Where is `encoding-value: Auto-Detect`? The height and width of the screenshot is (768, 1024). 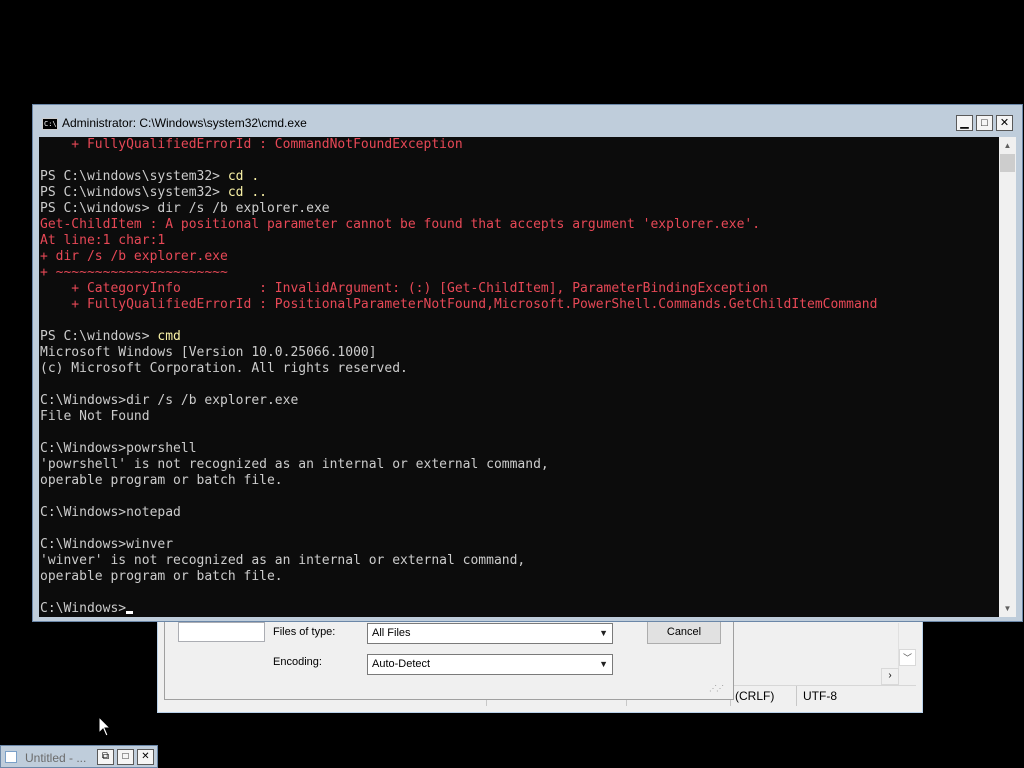
encoding-value: Auto-Detect is located at coordinates (401, 664).